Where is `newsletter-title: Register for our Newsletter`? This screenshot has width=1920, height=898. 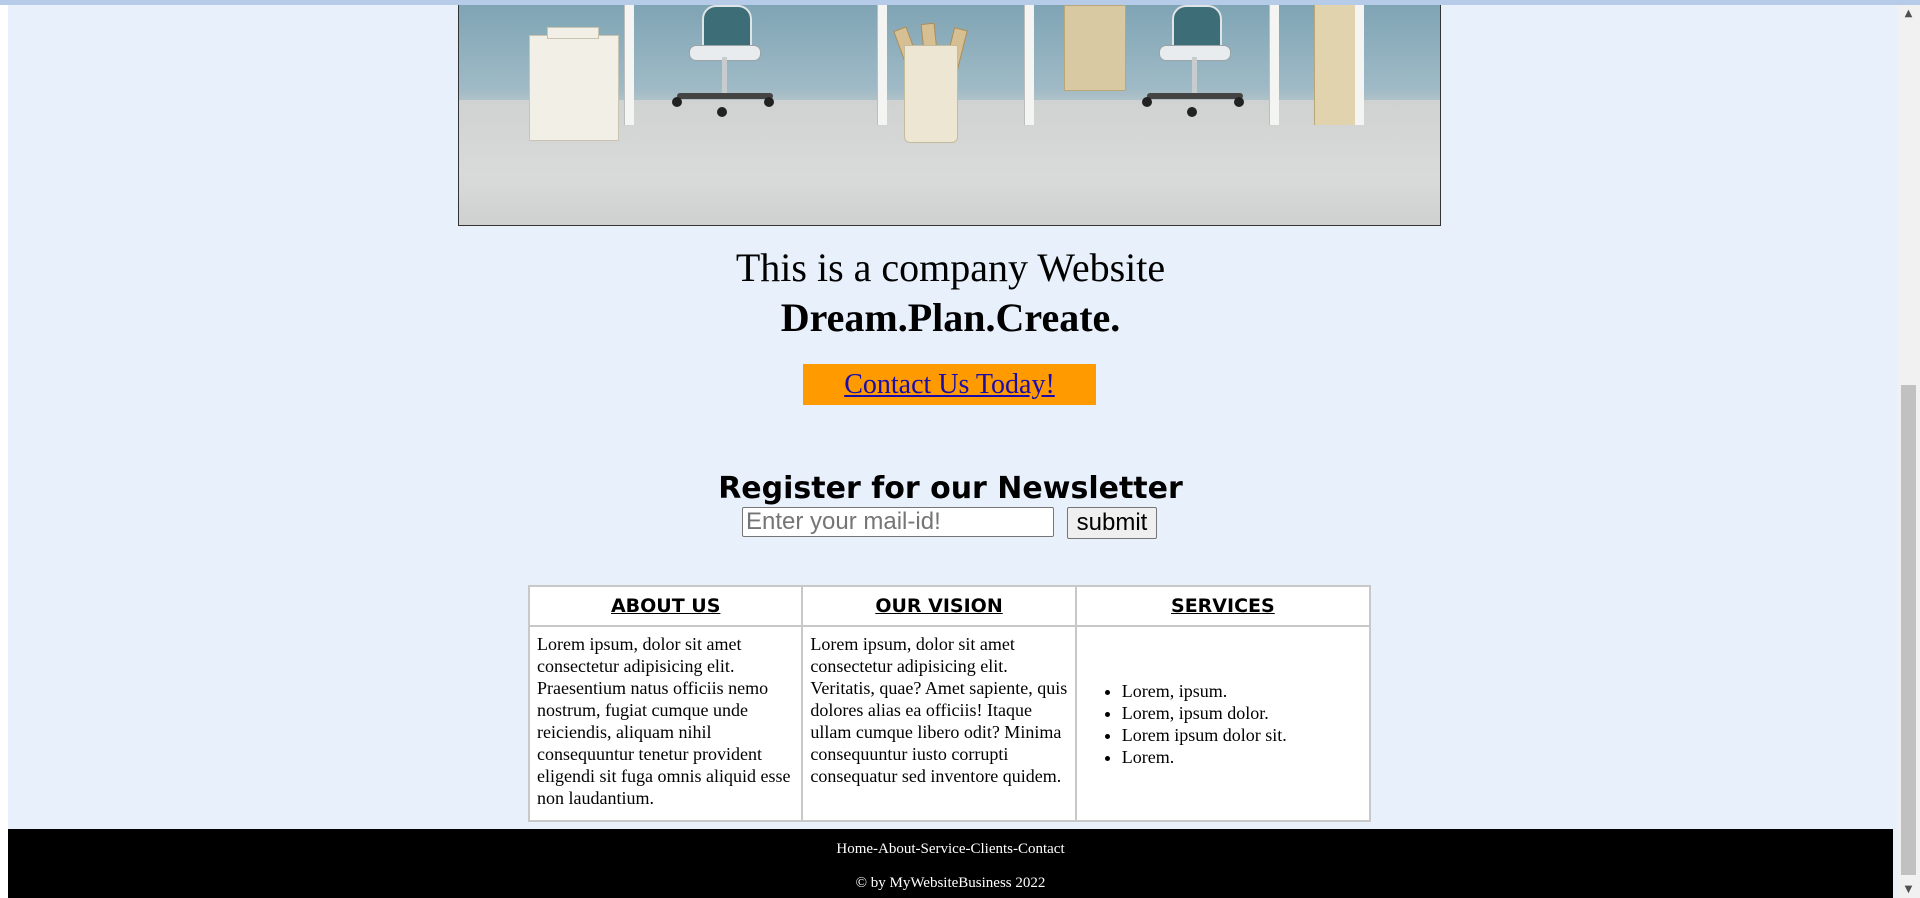
newsletter-title: Register for our Newsletter is located at coordinates (950, 488).